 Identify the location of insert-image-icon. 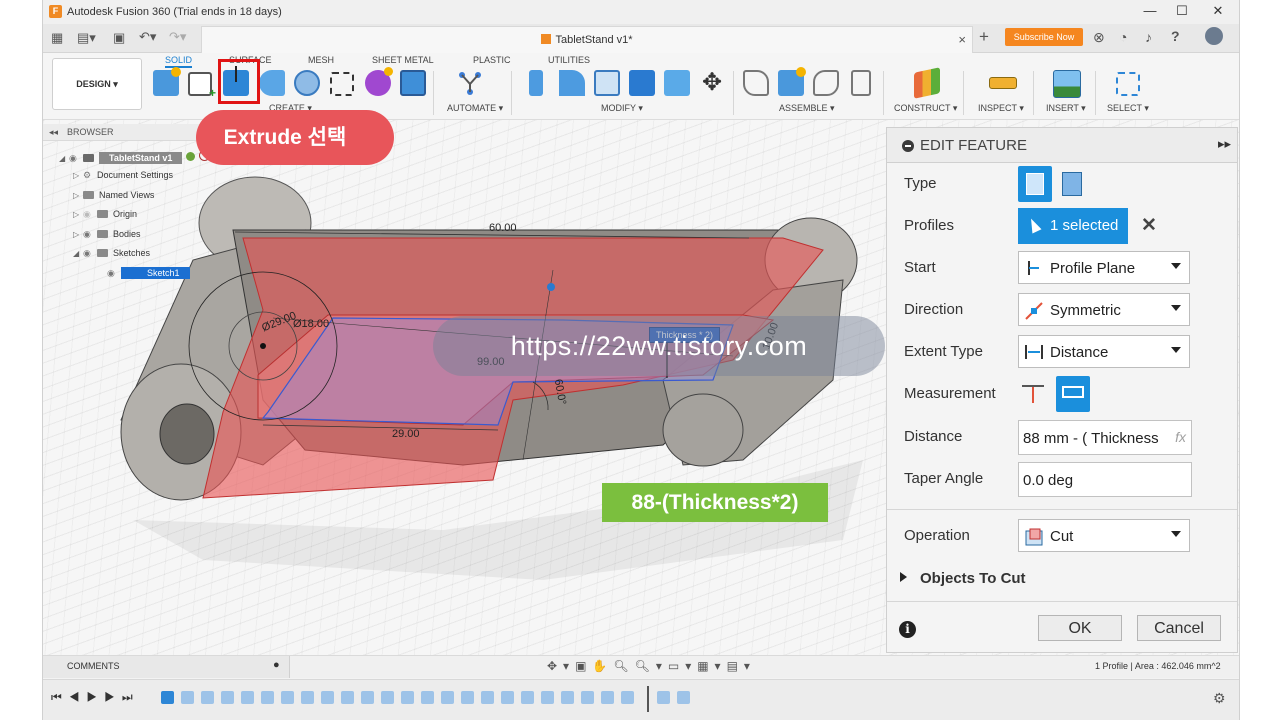
(1067, 84).